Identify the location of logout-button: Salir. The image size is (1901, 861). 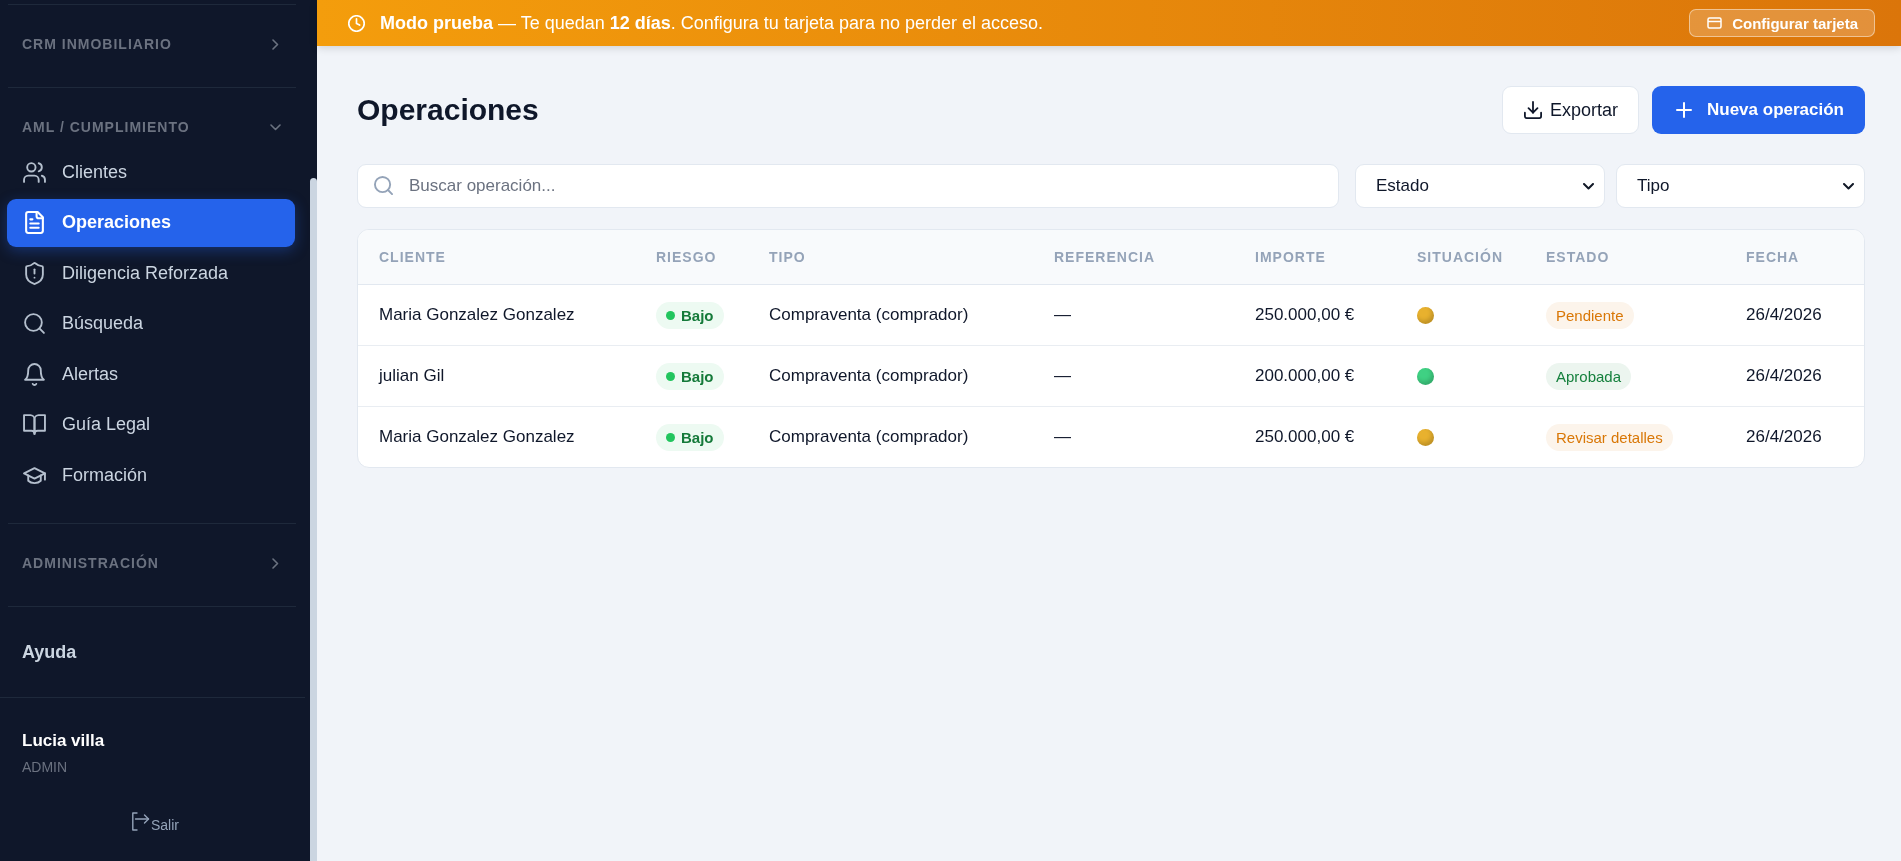
(155, 821).